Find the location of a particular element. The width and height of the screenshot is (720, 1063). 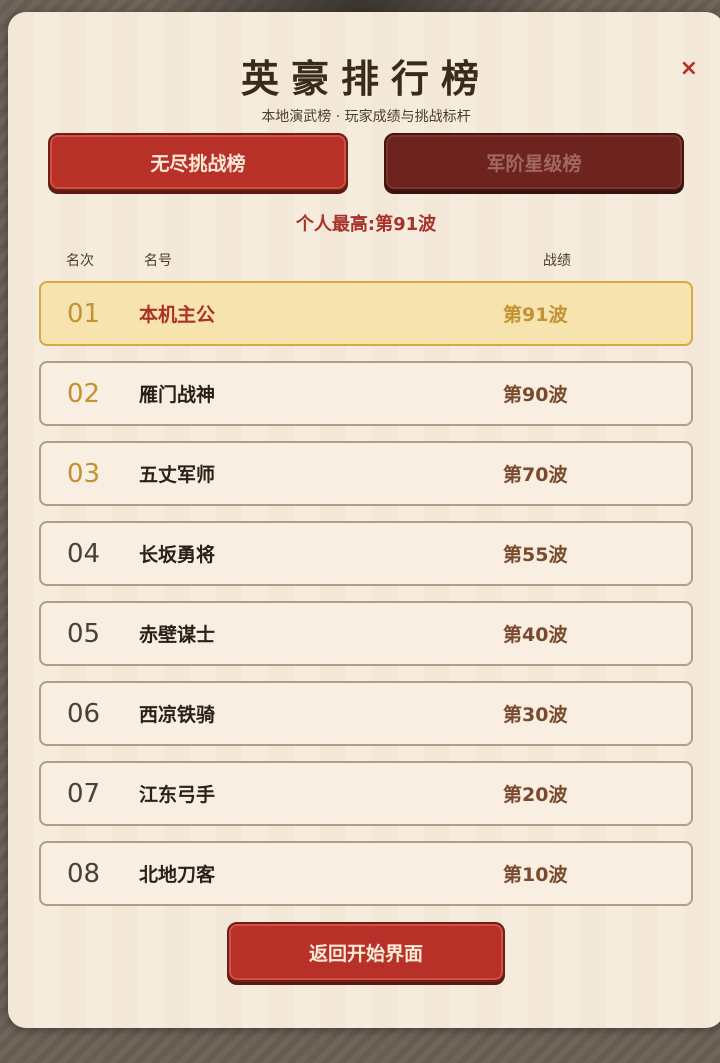

header-score: 战绩 is located at coordinates (557, 261).